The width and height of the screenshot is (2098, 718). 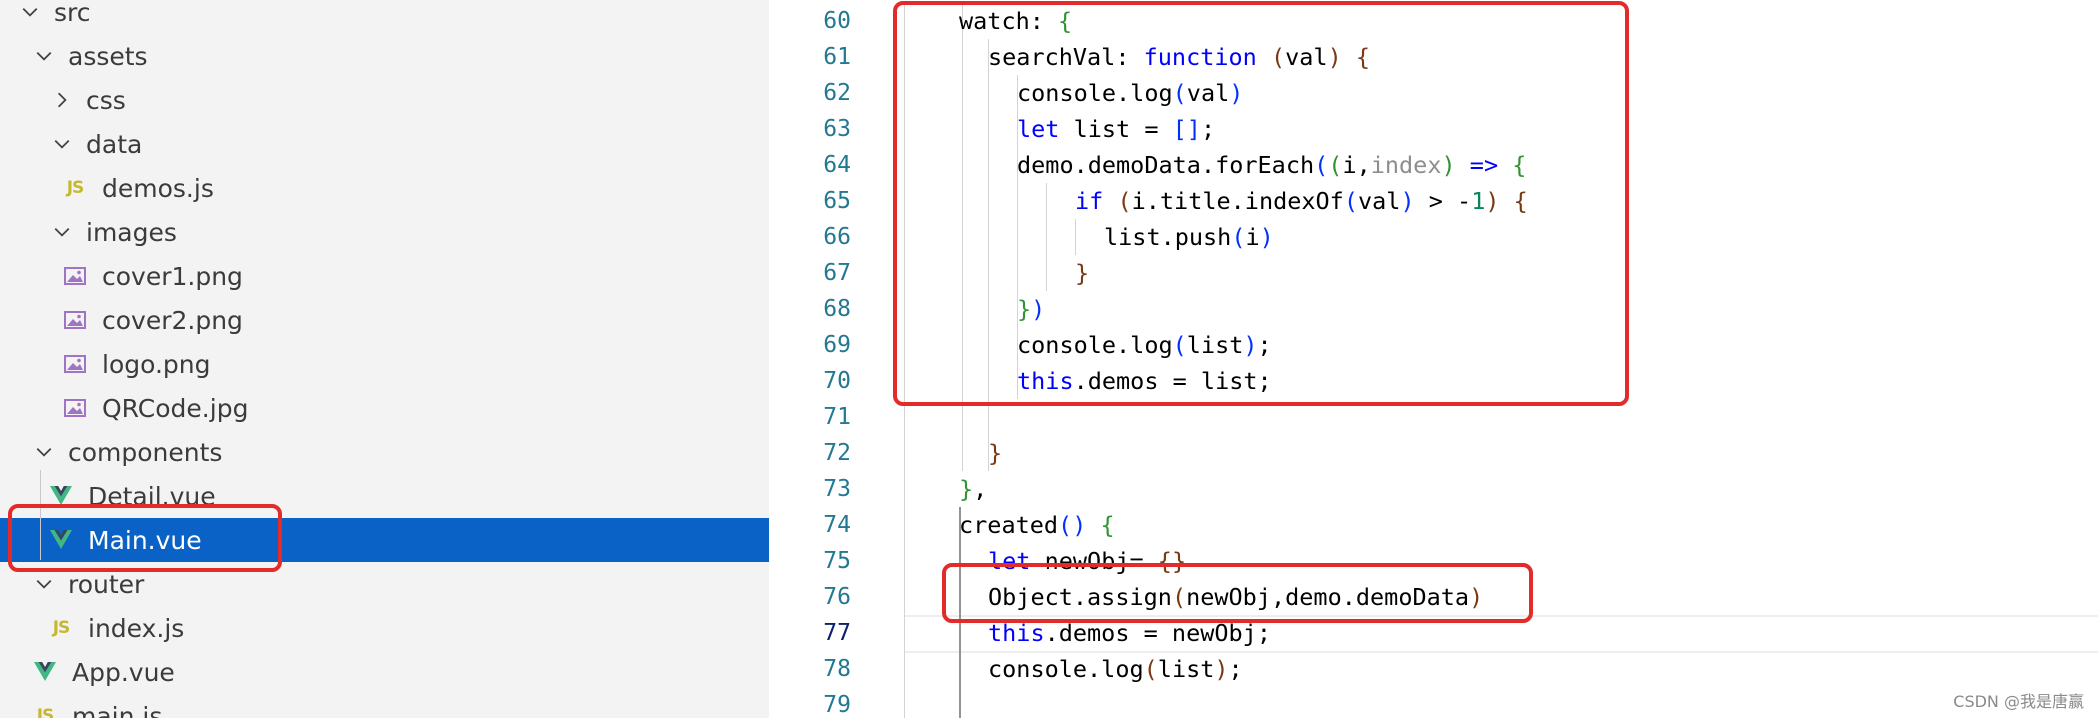 I want to click on line-number: 76, so click(x=837, y=597).